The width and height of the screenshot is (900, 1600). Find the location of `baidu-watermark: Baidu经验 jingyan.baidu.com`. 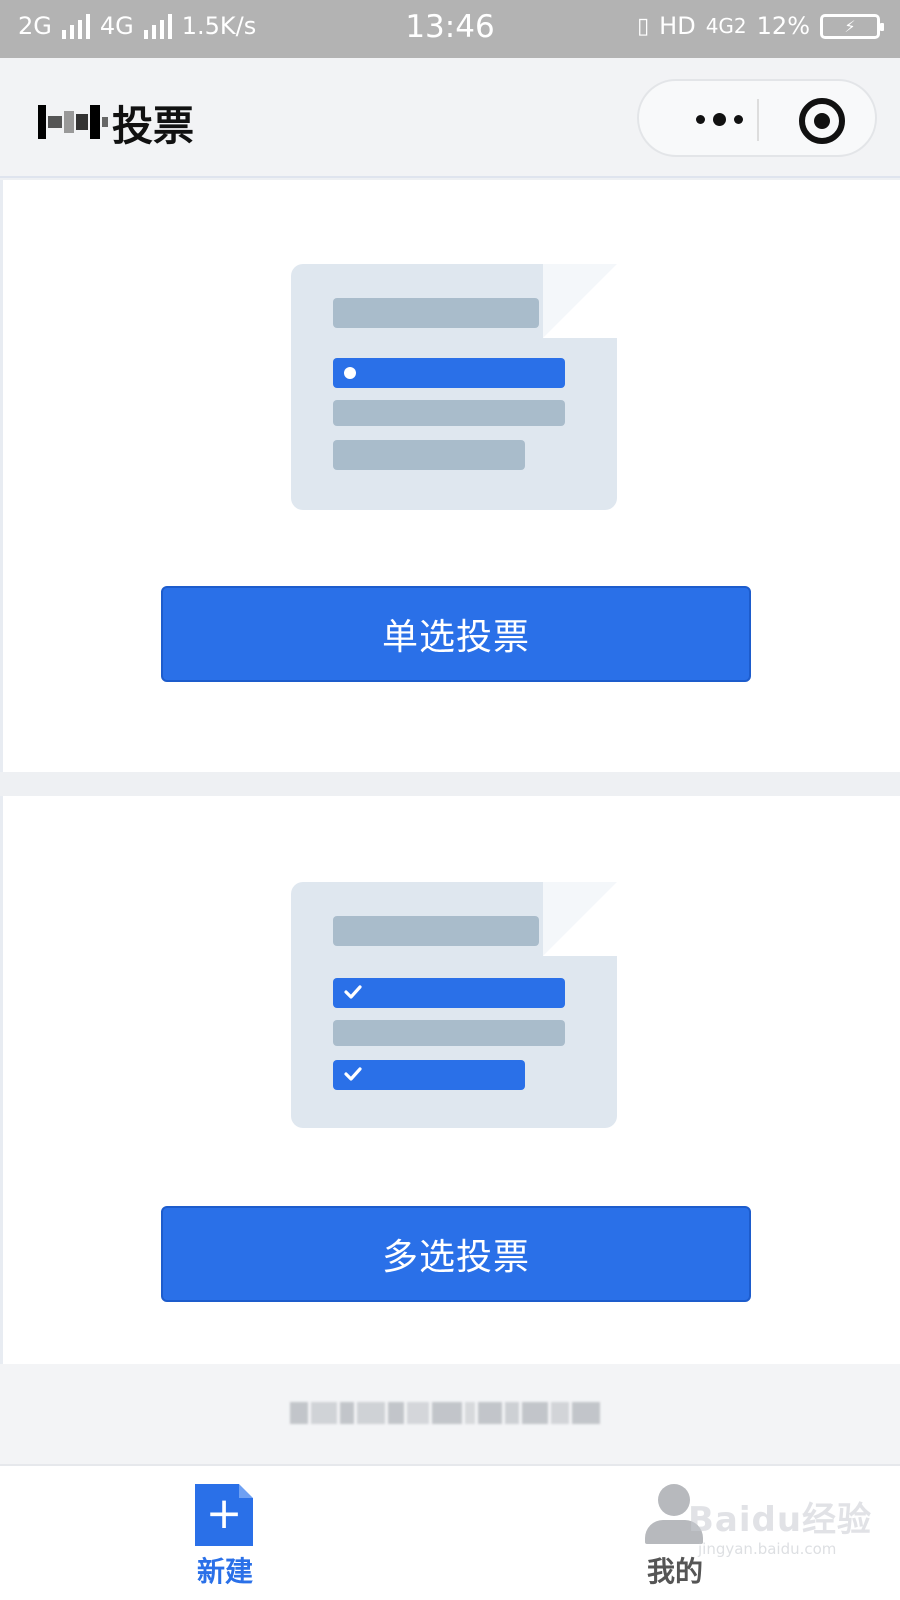

baidu-watermark: Baidu经验 jingyan.baidu.com is located at coordinates (778, 1530).